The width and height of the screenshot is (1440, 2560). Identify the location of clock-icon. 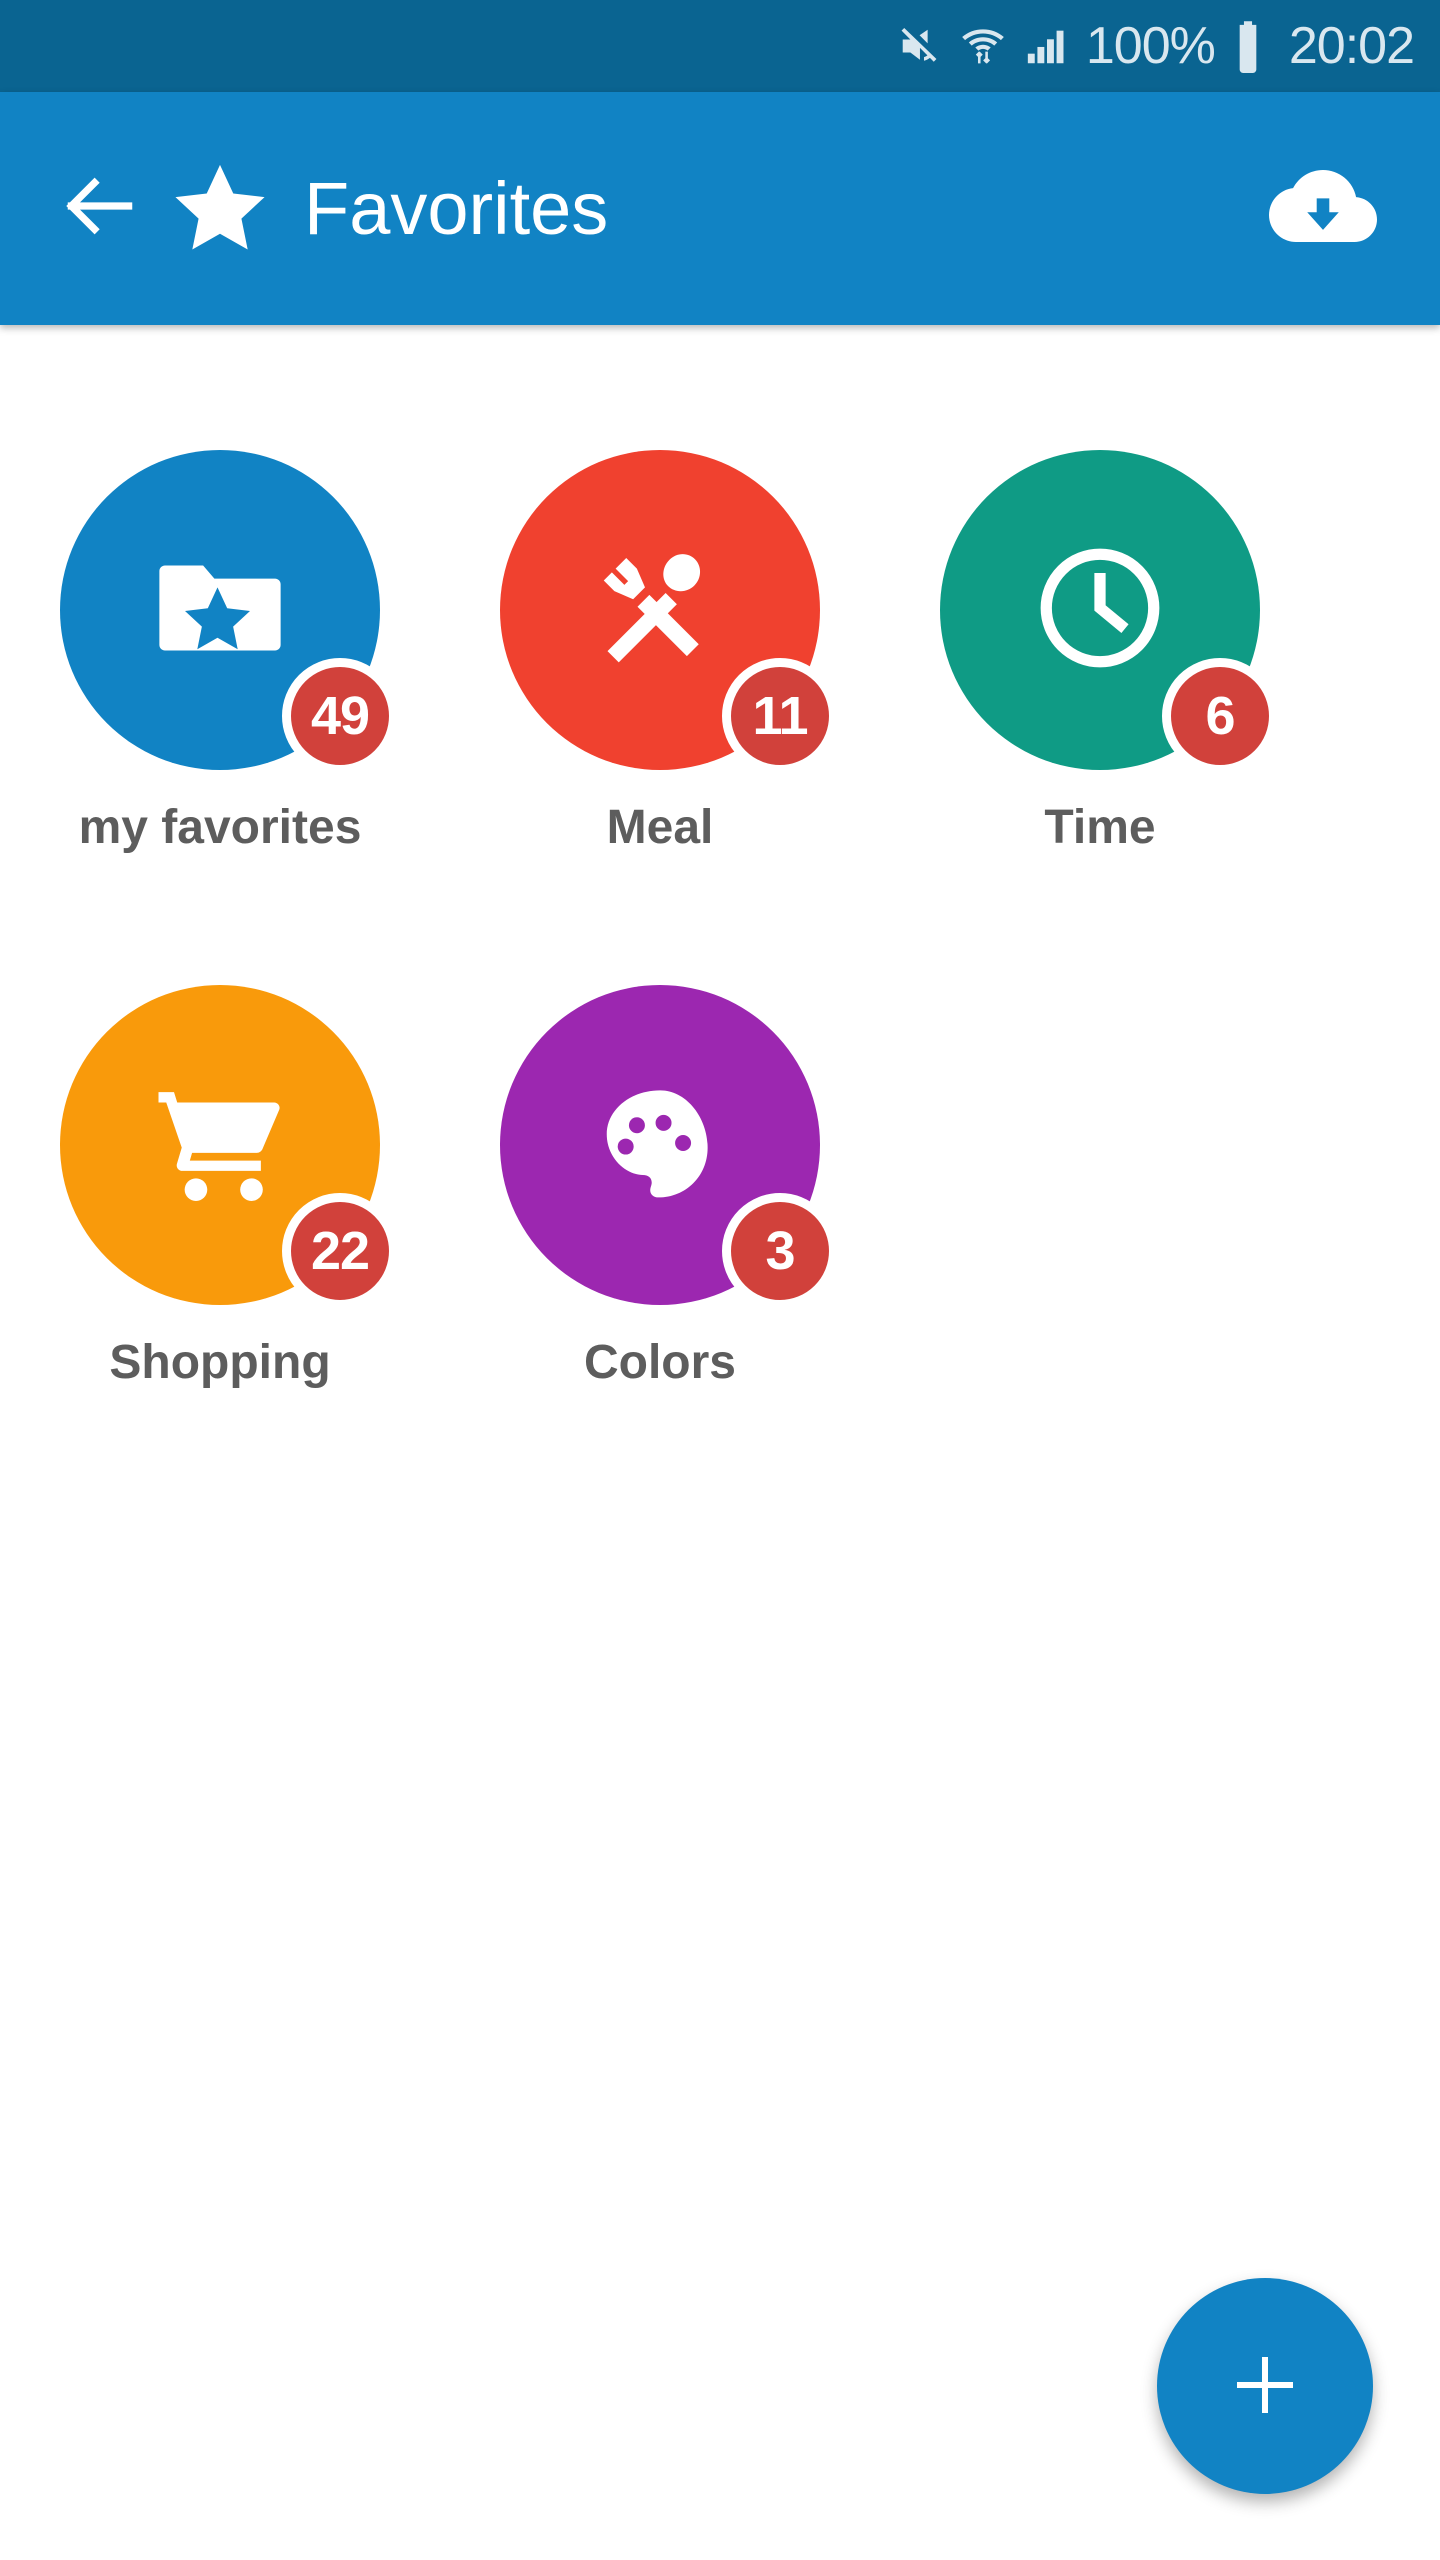
(1100, 610).